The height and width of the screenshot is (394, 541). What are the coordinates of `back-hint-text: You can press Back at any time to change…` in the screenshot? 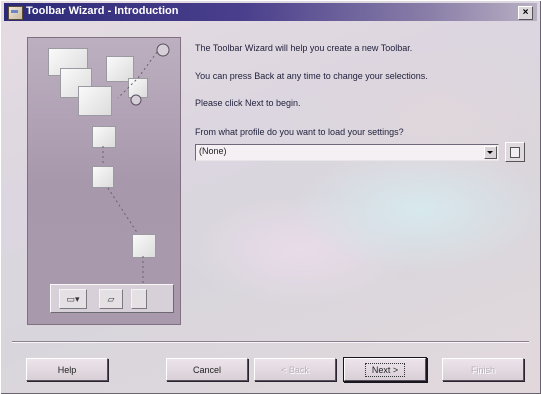 It's located at (311, 76).